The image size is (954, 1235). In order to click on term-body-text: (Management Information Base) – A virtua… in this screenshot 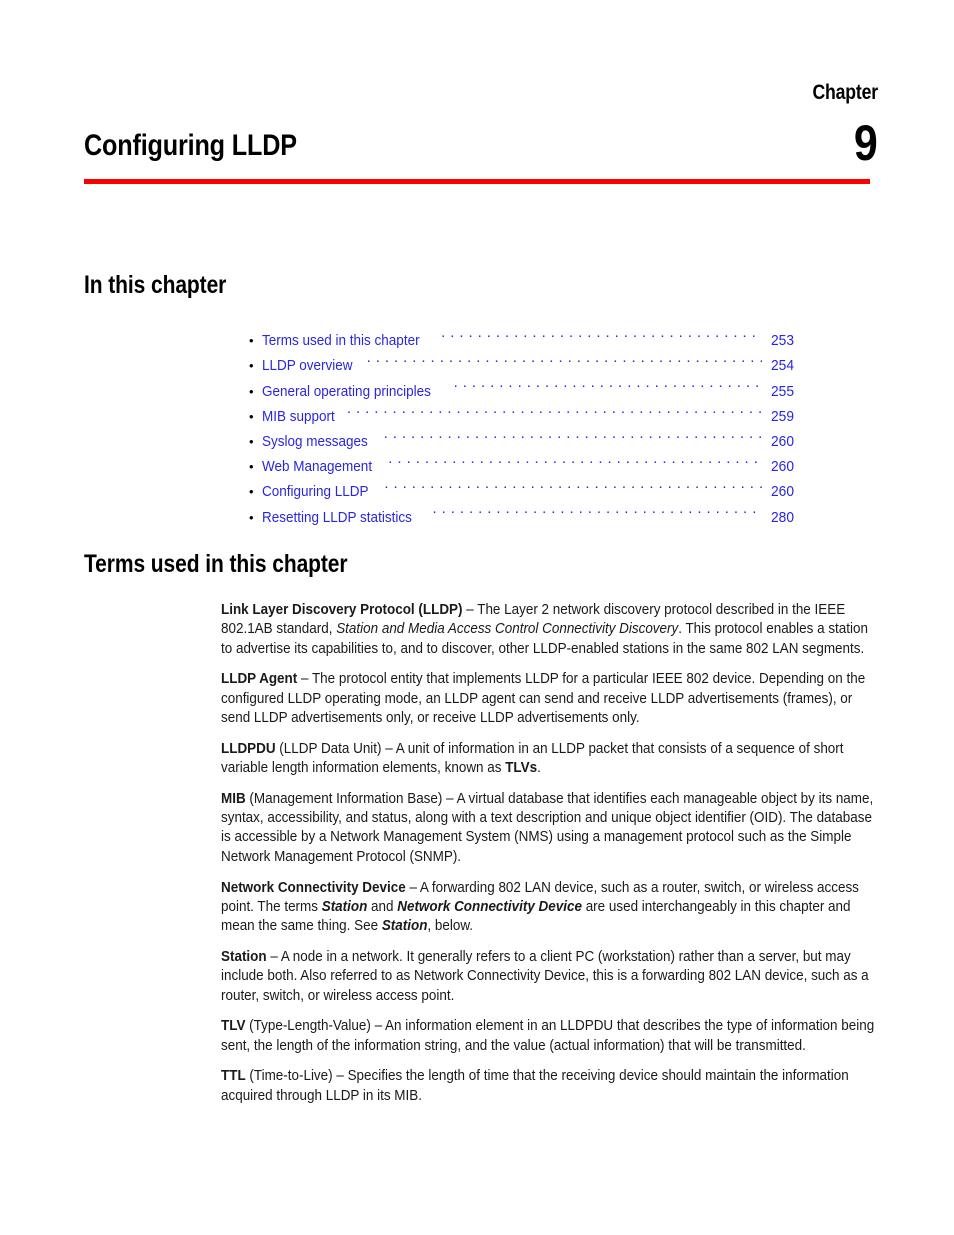, I will do `click(547, 827)`.